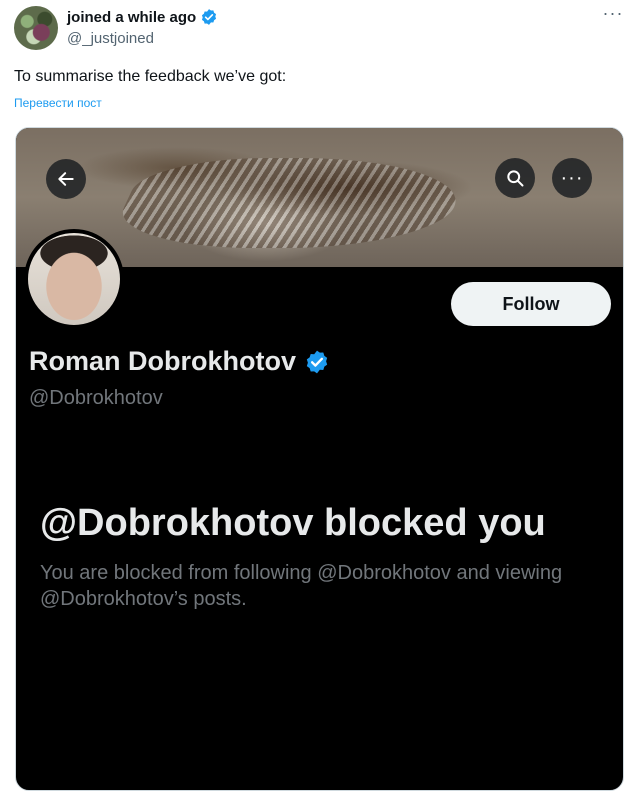  What do you see at coordinates (319, 29) in the screenshot?
I see `post-header: joined a while ago @_justjoined ···` at bounding box center [319, 29].